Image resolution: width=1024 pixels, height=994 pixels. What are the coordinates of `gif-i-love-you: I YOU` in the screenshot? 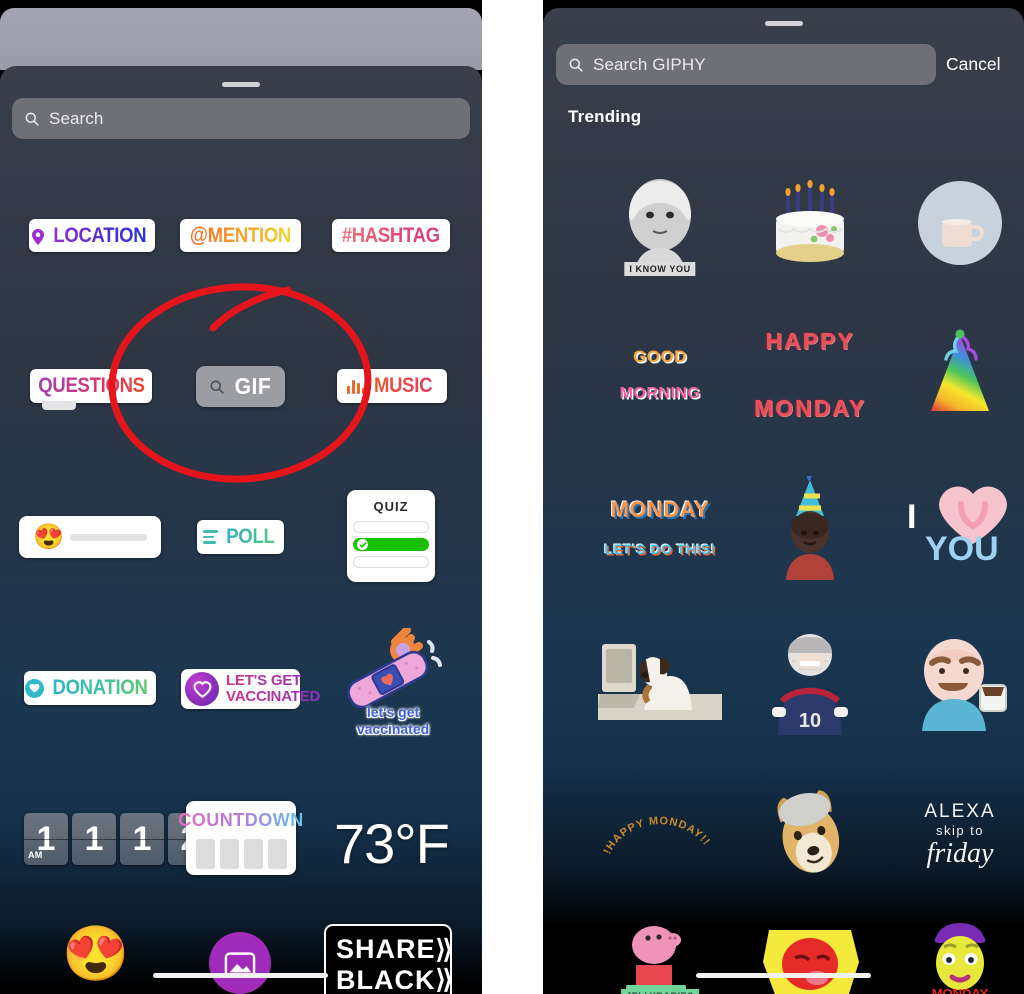 It's located at (954, 528).